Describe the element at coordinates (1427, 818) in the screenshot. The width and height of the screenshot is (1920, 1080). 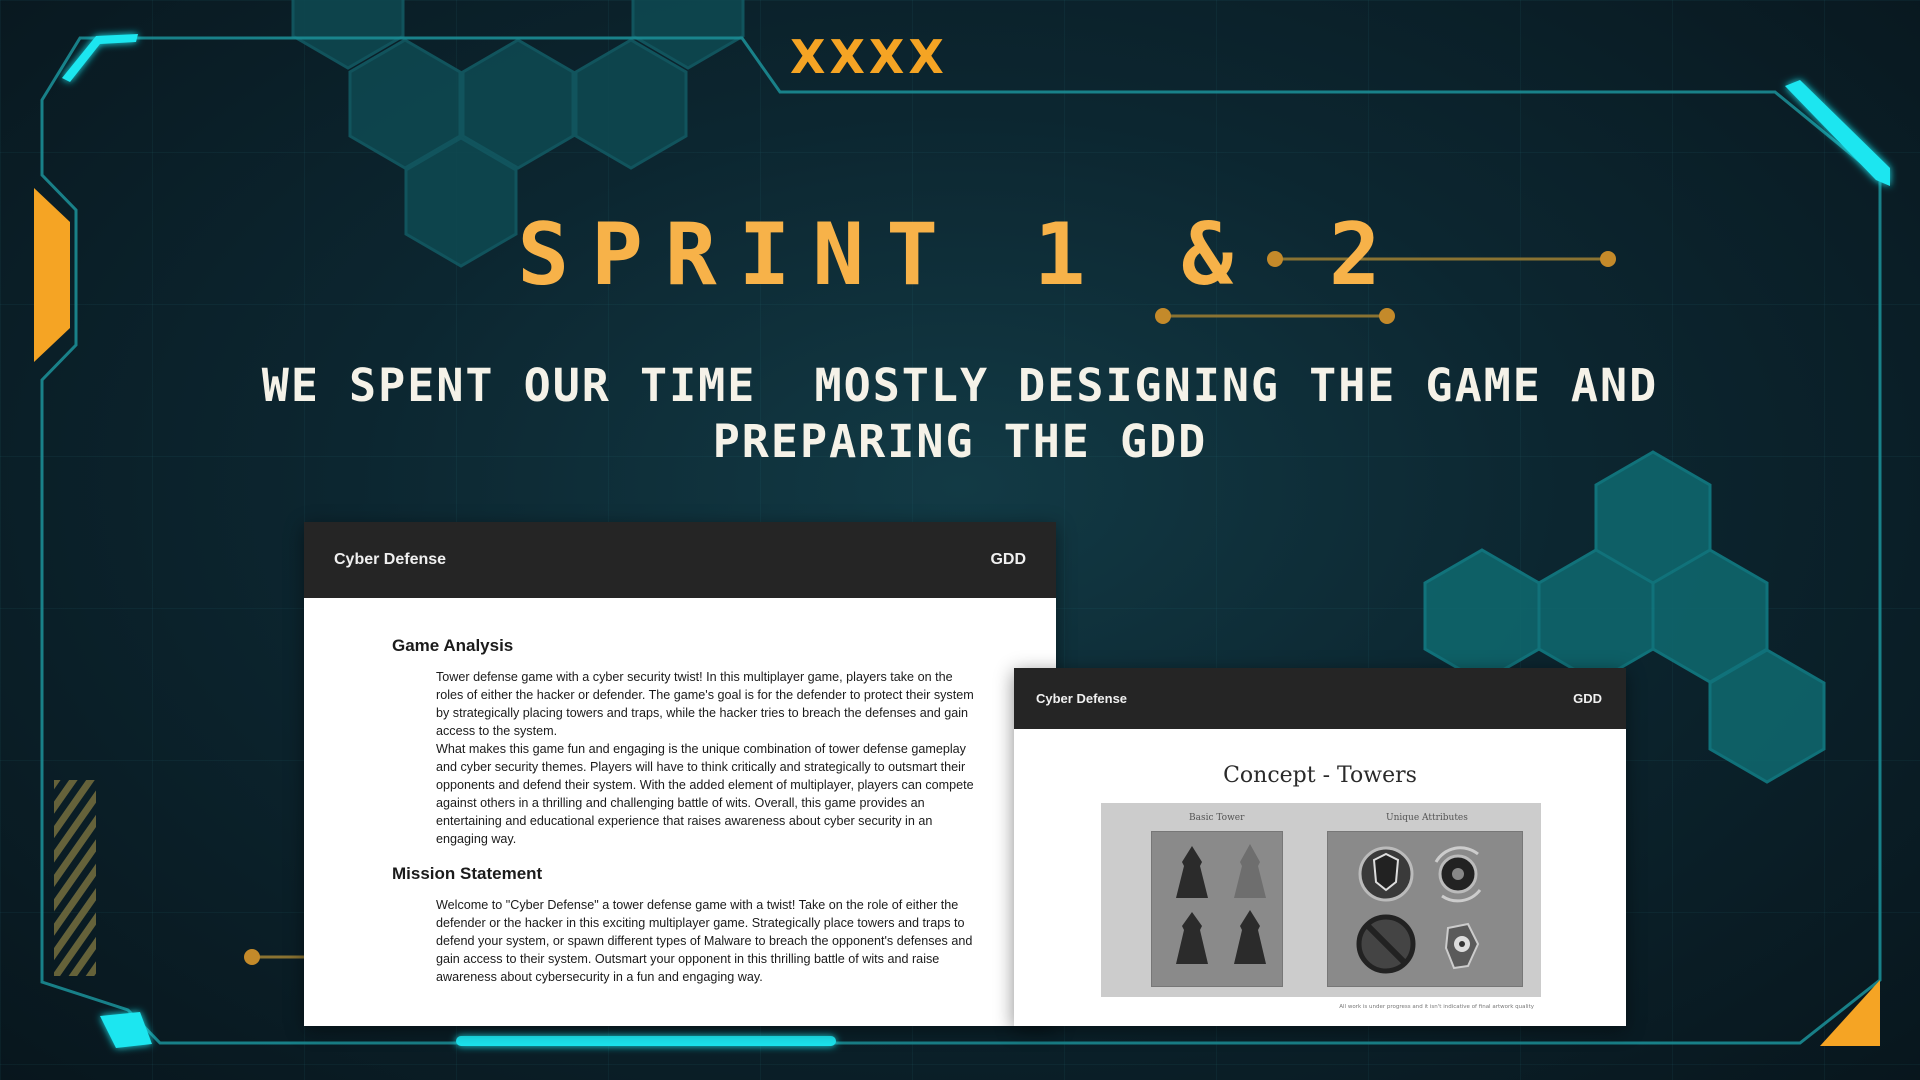
I see `label-unique-attributes: Unique Attributes` at that location.